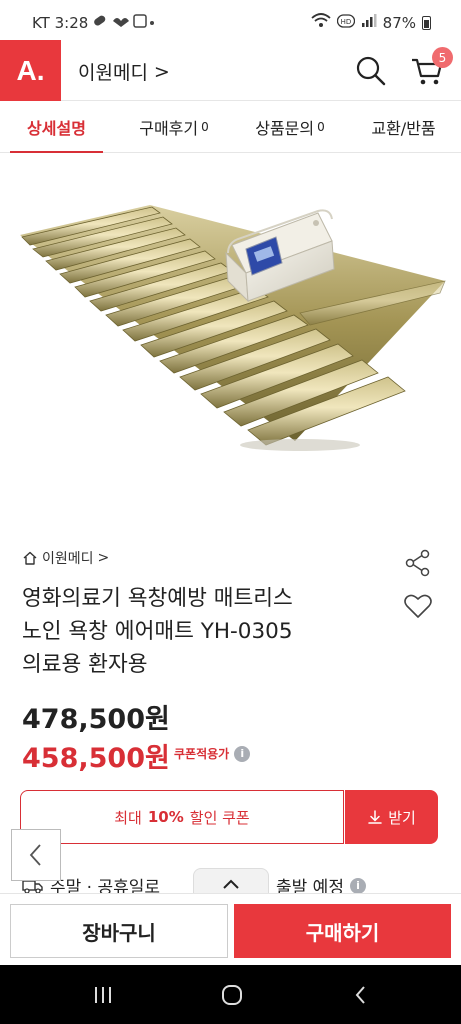  What do you see at coordinates (124, 23) in the screenshot?
I see `notification-icons` at bounding box center [124, 23].